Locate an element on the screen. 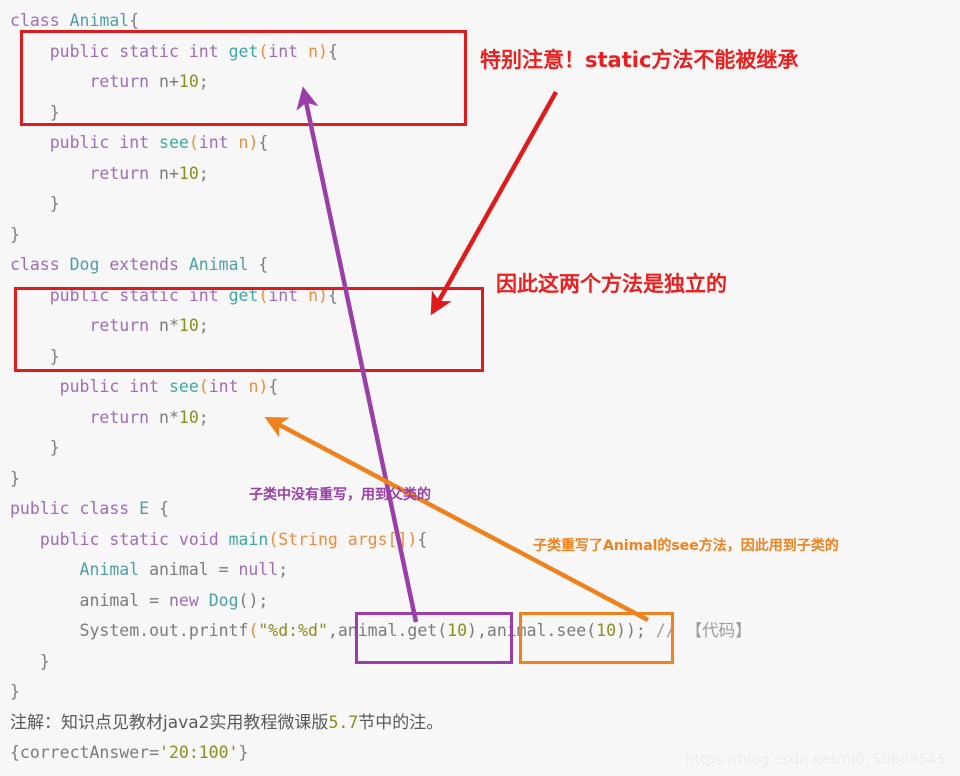 The image size is (960, 776). code-token: (); is located at coordinates (253, 600).